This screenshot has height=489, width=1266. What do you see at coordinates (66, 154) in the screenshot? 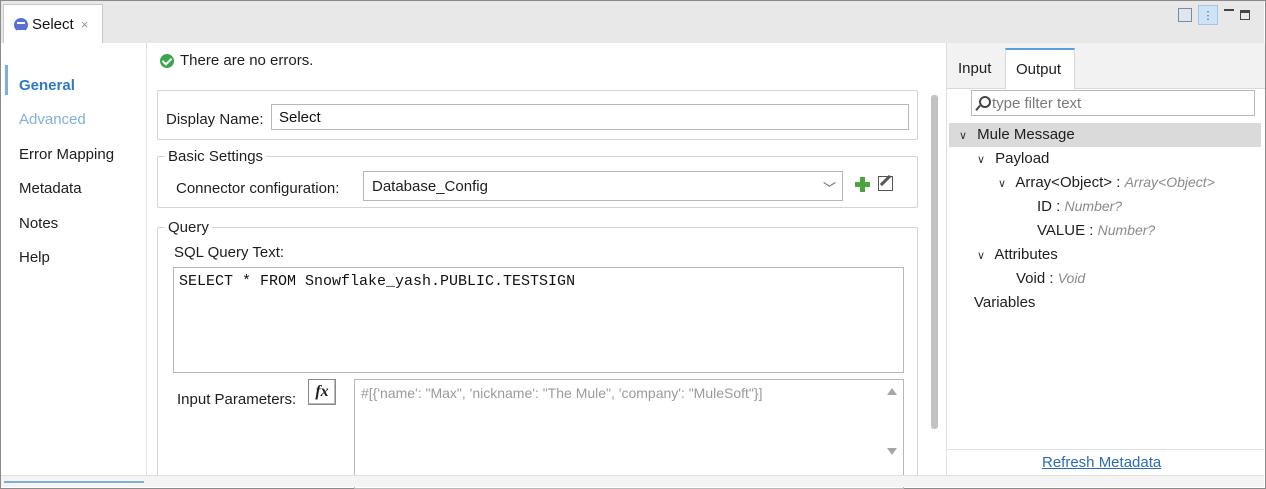
I see `nav-item-error-mapping: Error Mapping` at bounding box center [66, 154].